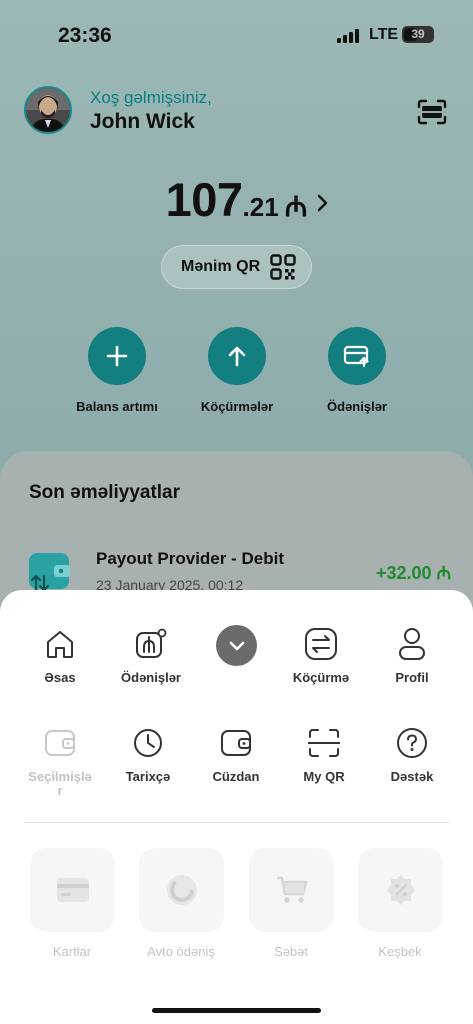  What do you see at coordinates (321, 644) in the screenshot?
I see `transfer-icon` at bounding box center [321, 644].